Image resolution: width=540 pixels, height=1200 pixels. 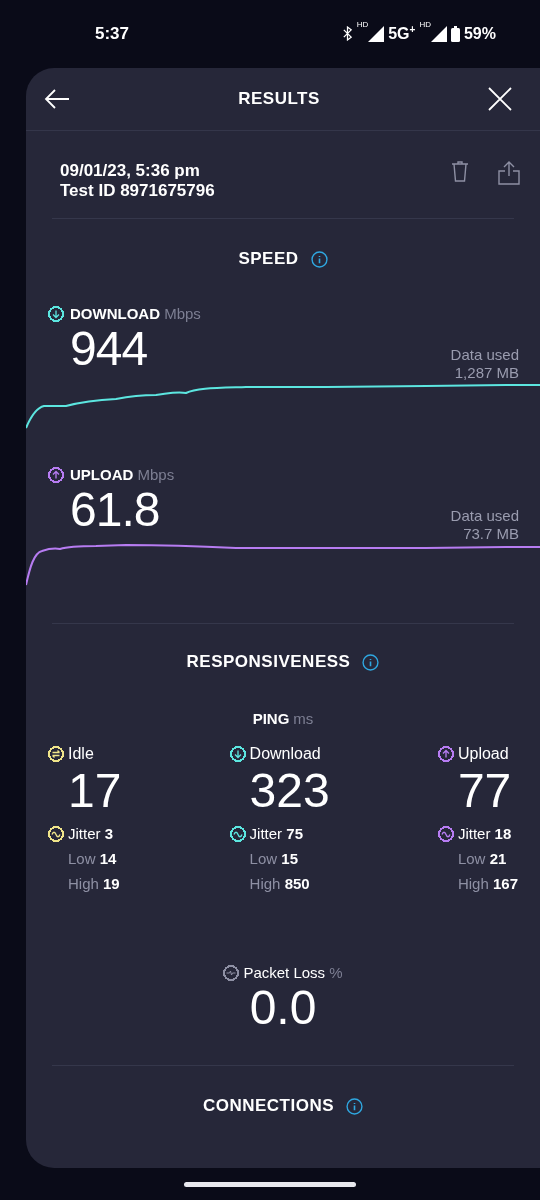 I want to click on speed-value: 944, so click(x=109, y=349).